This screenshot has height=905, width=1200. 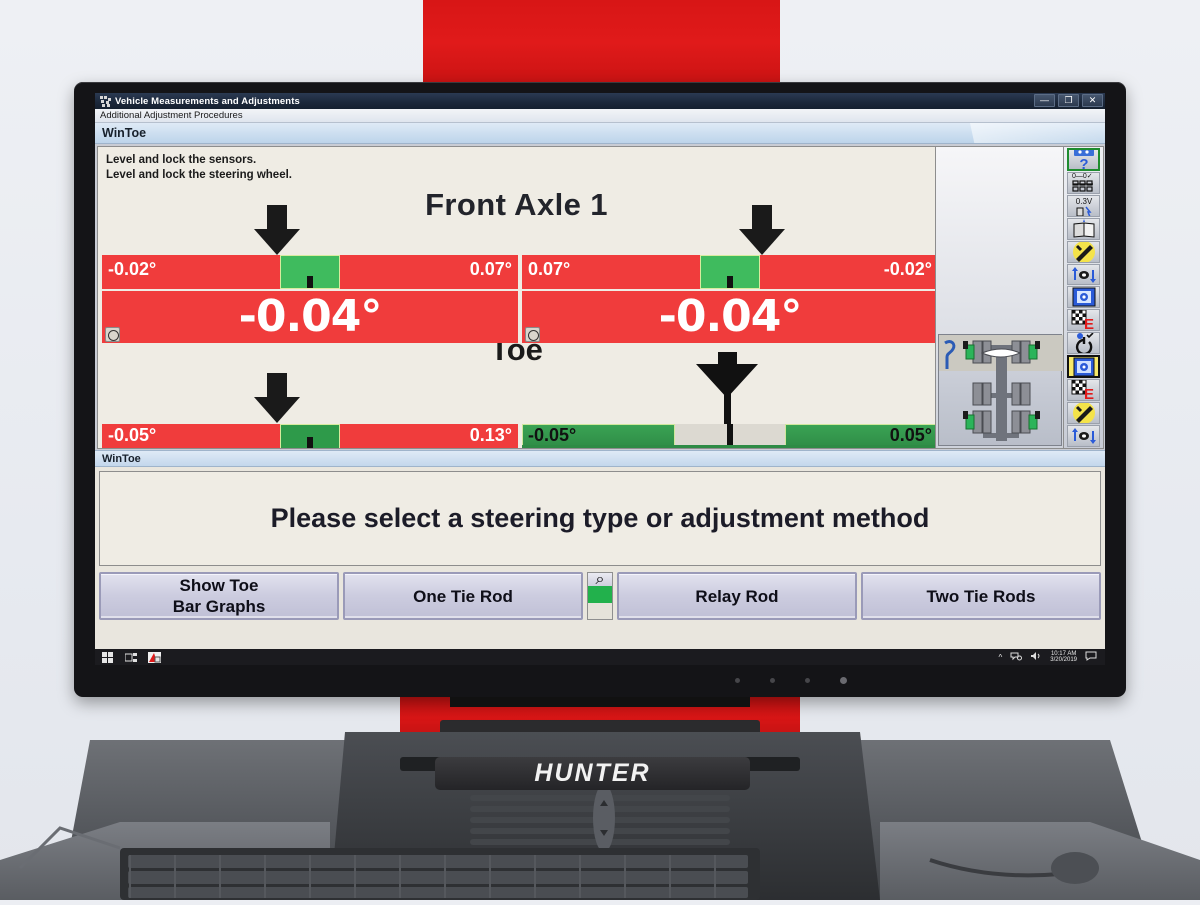 I want to click on window-controls: — ❐ ✕, so click(x=1068, y=100).